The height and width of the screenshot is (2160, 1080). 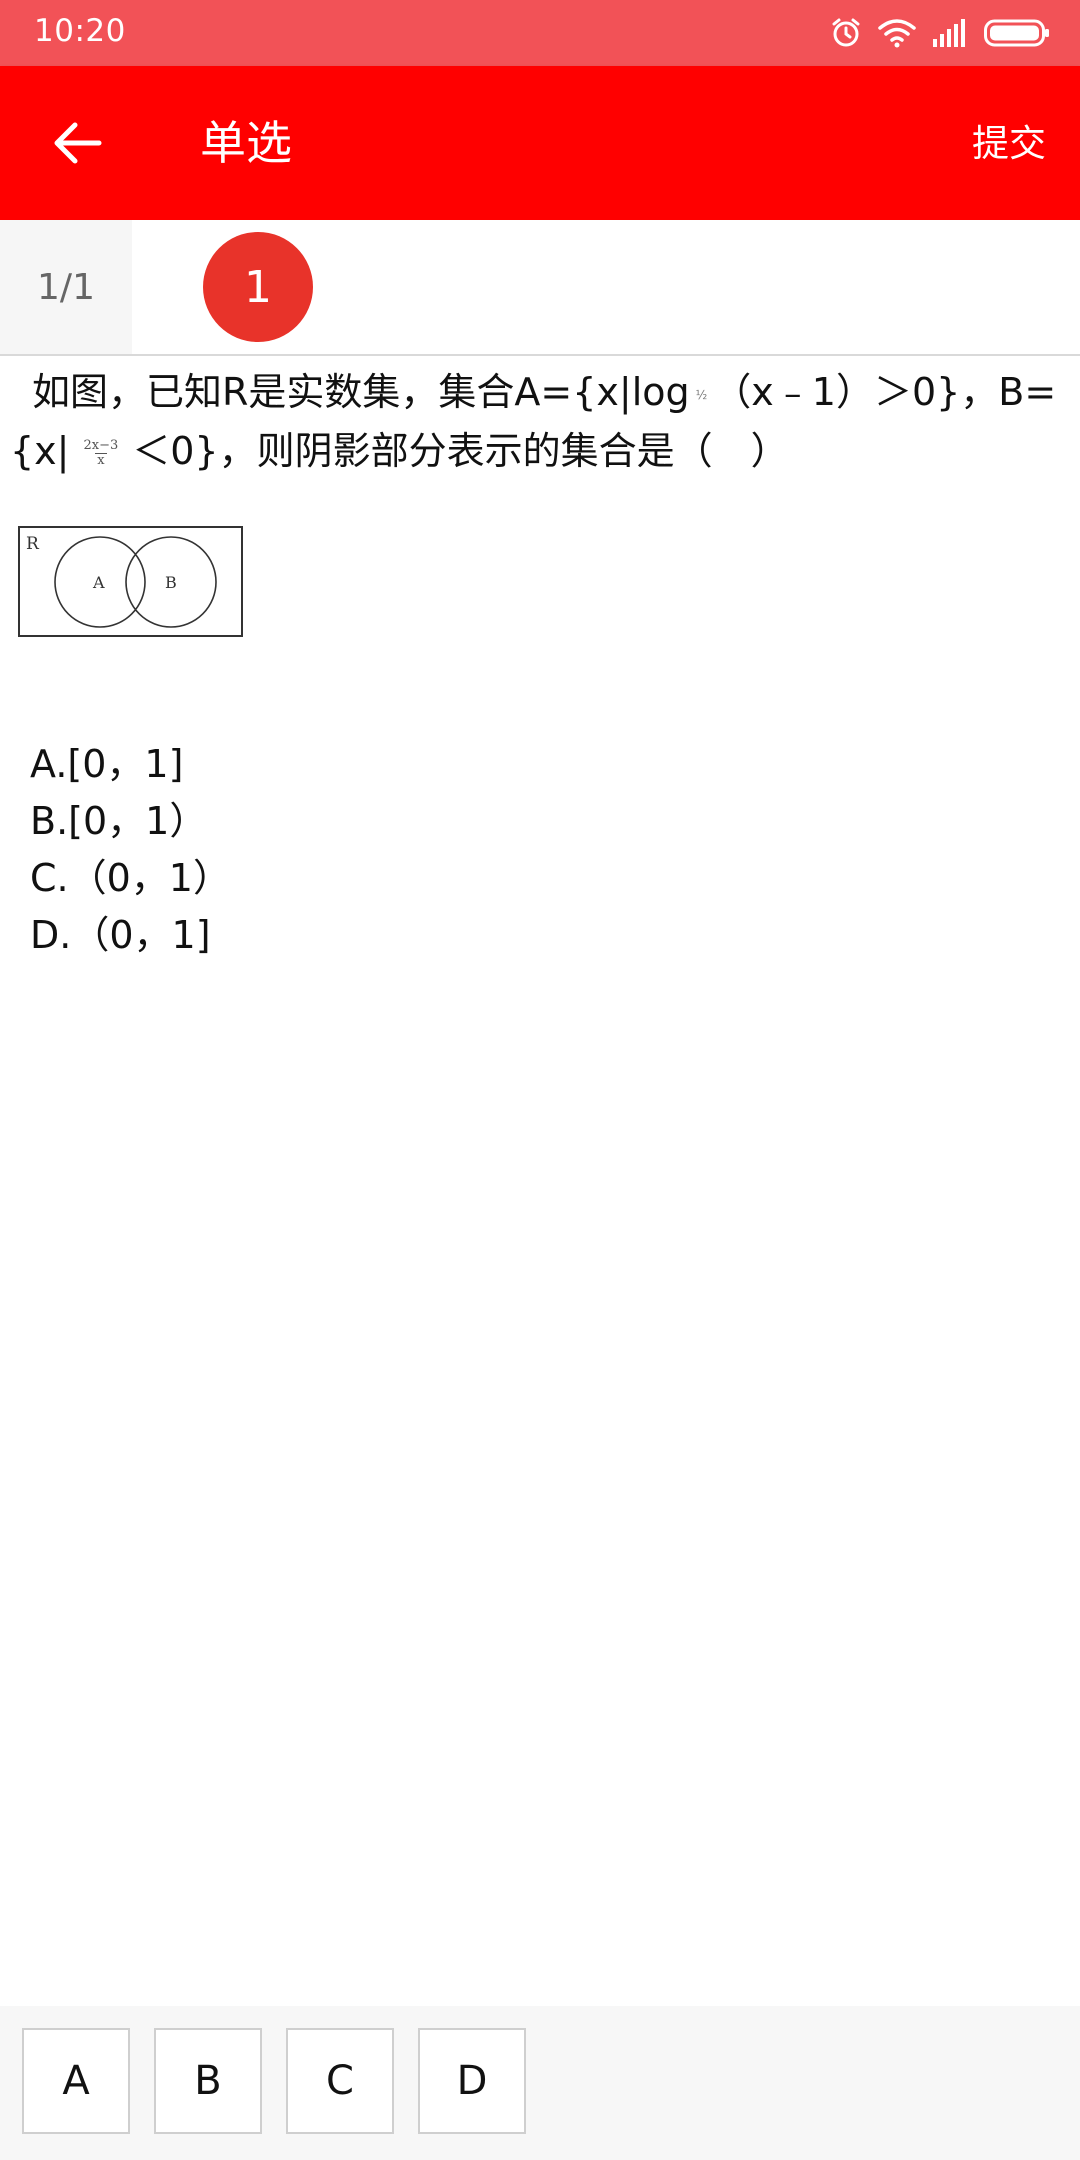 I want to click on venn-universe-label: R, so click(x=33, y=544).